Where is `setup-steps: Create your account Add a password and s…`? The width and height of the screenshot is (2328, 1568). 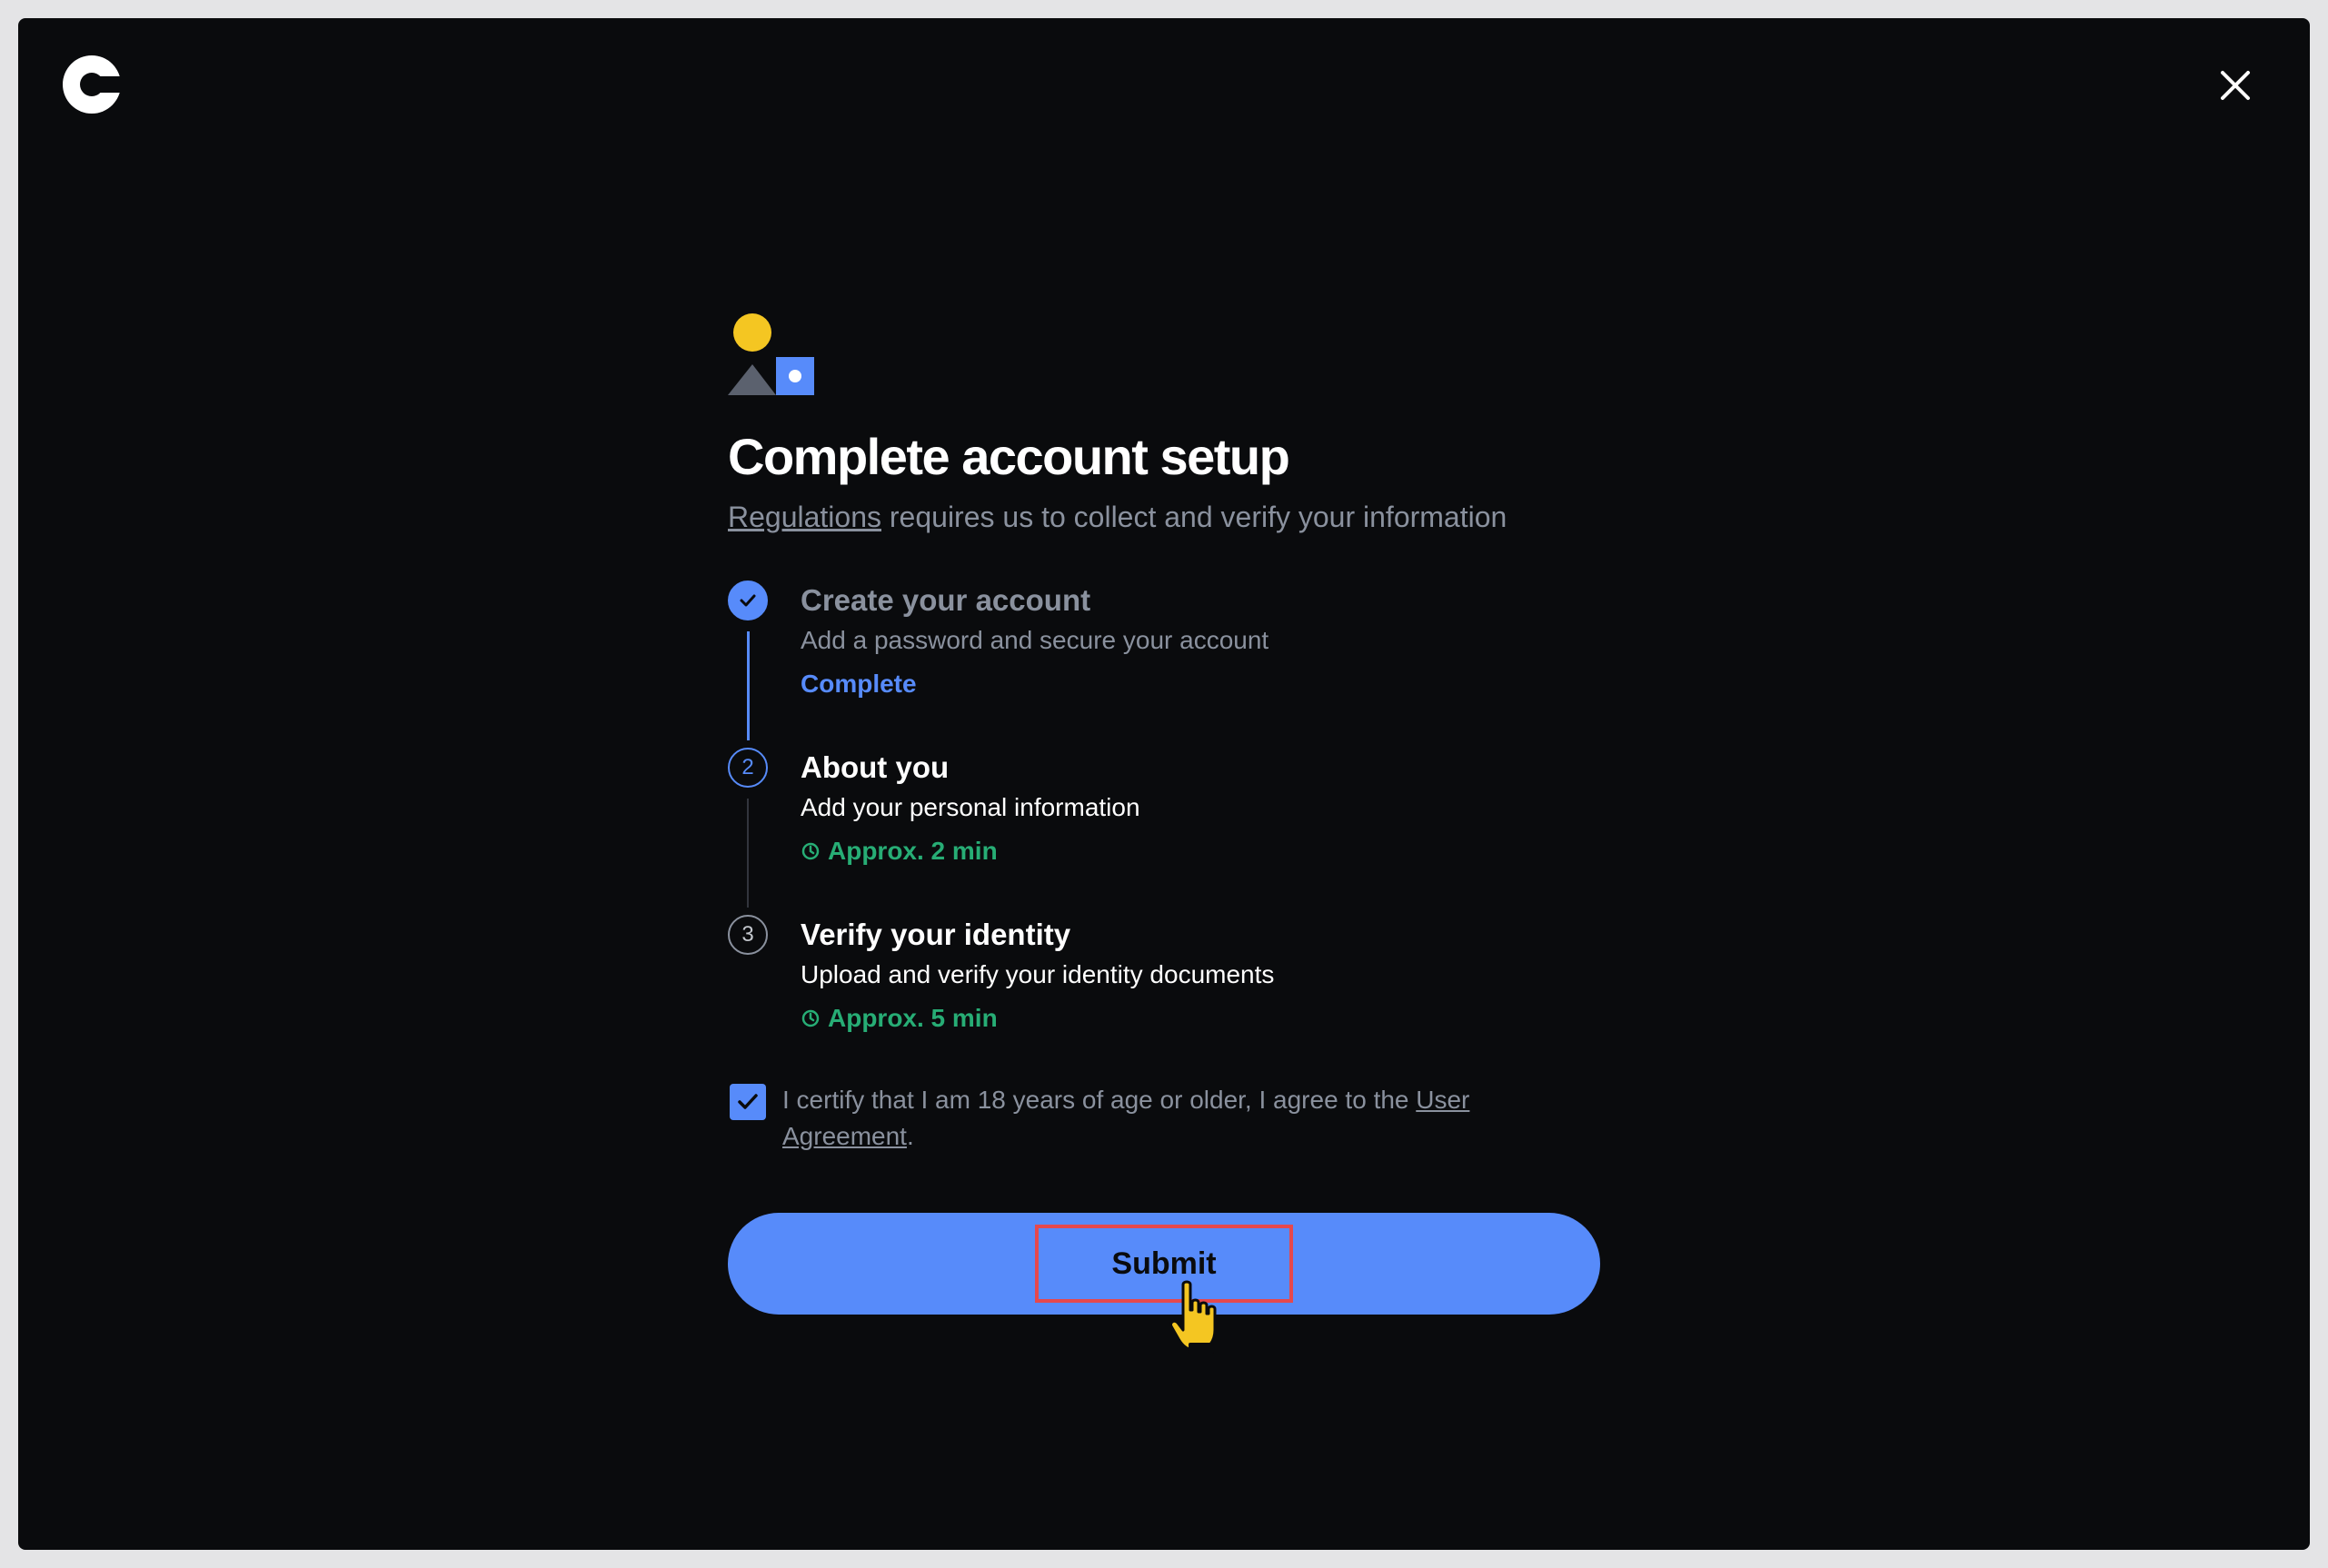 setup-steps: Create your account Add a password and s… is located at coordinates (1164, 825).